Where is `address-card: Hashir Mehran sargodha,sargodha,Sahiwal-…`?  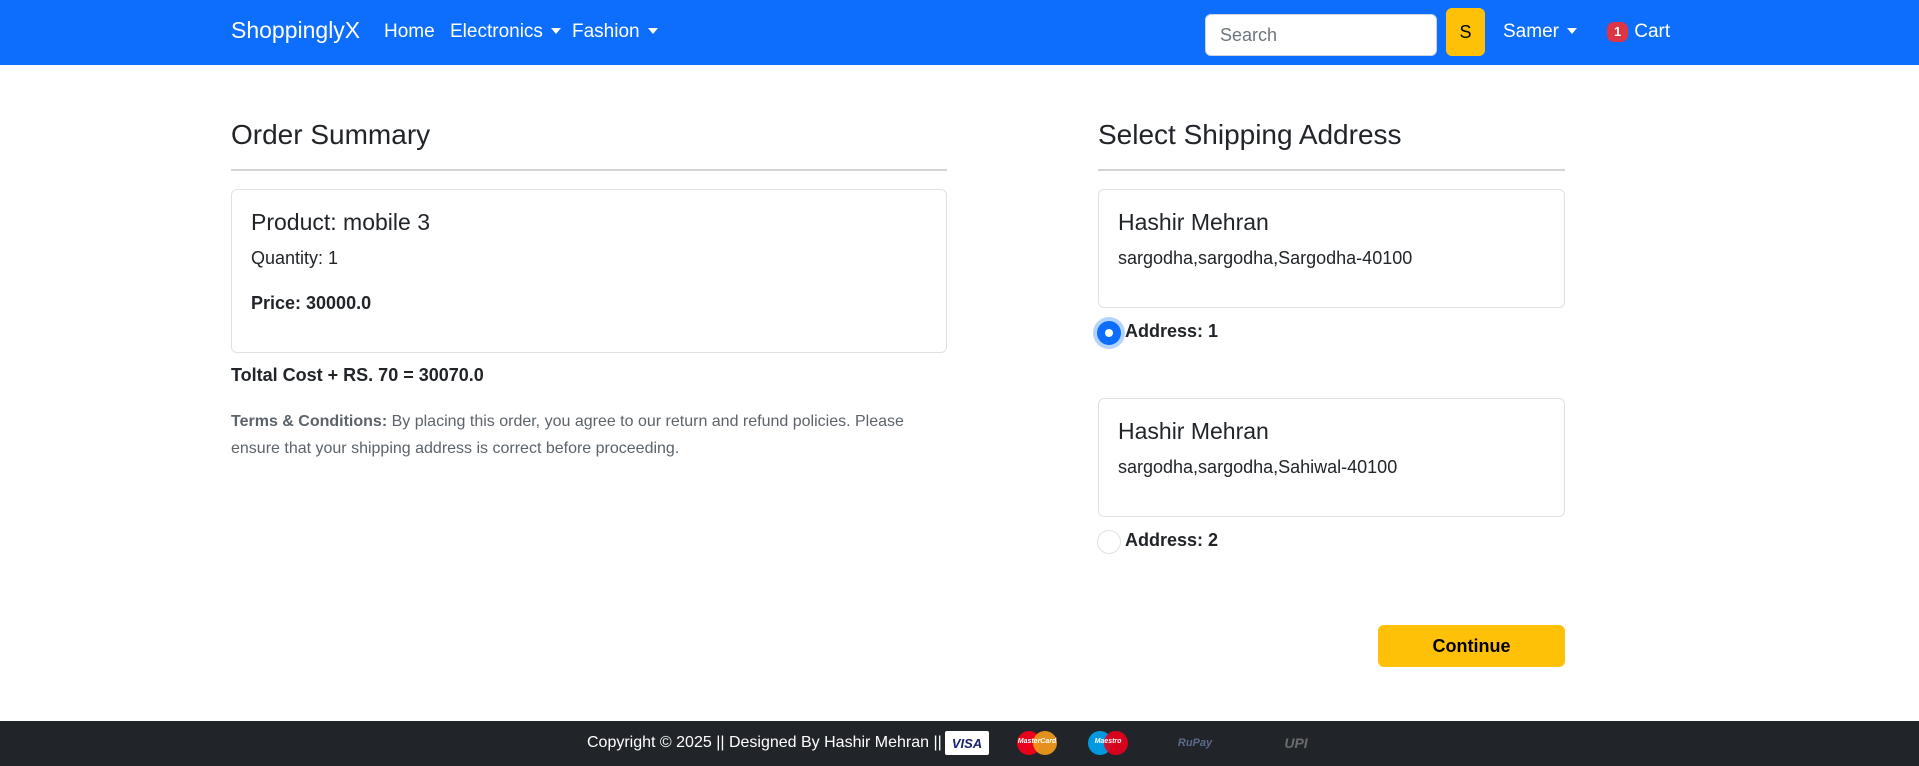 address-card: Hashir Mehran sargodha,sargodha,Sahiwal-… is located at coordinates (1331, 457).